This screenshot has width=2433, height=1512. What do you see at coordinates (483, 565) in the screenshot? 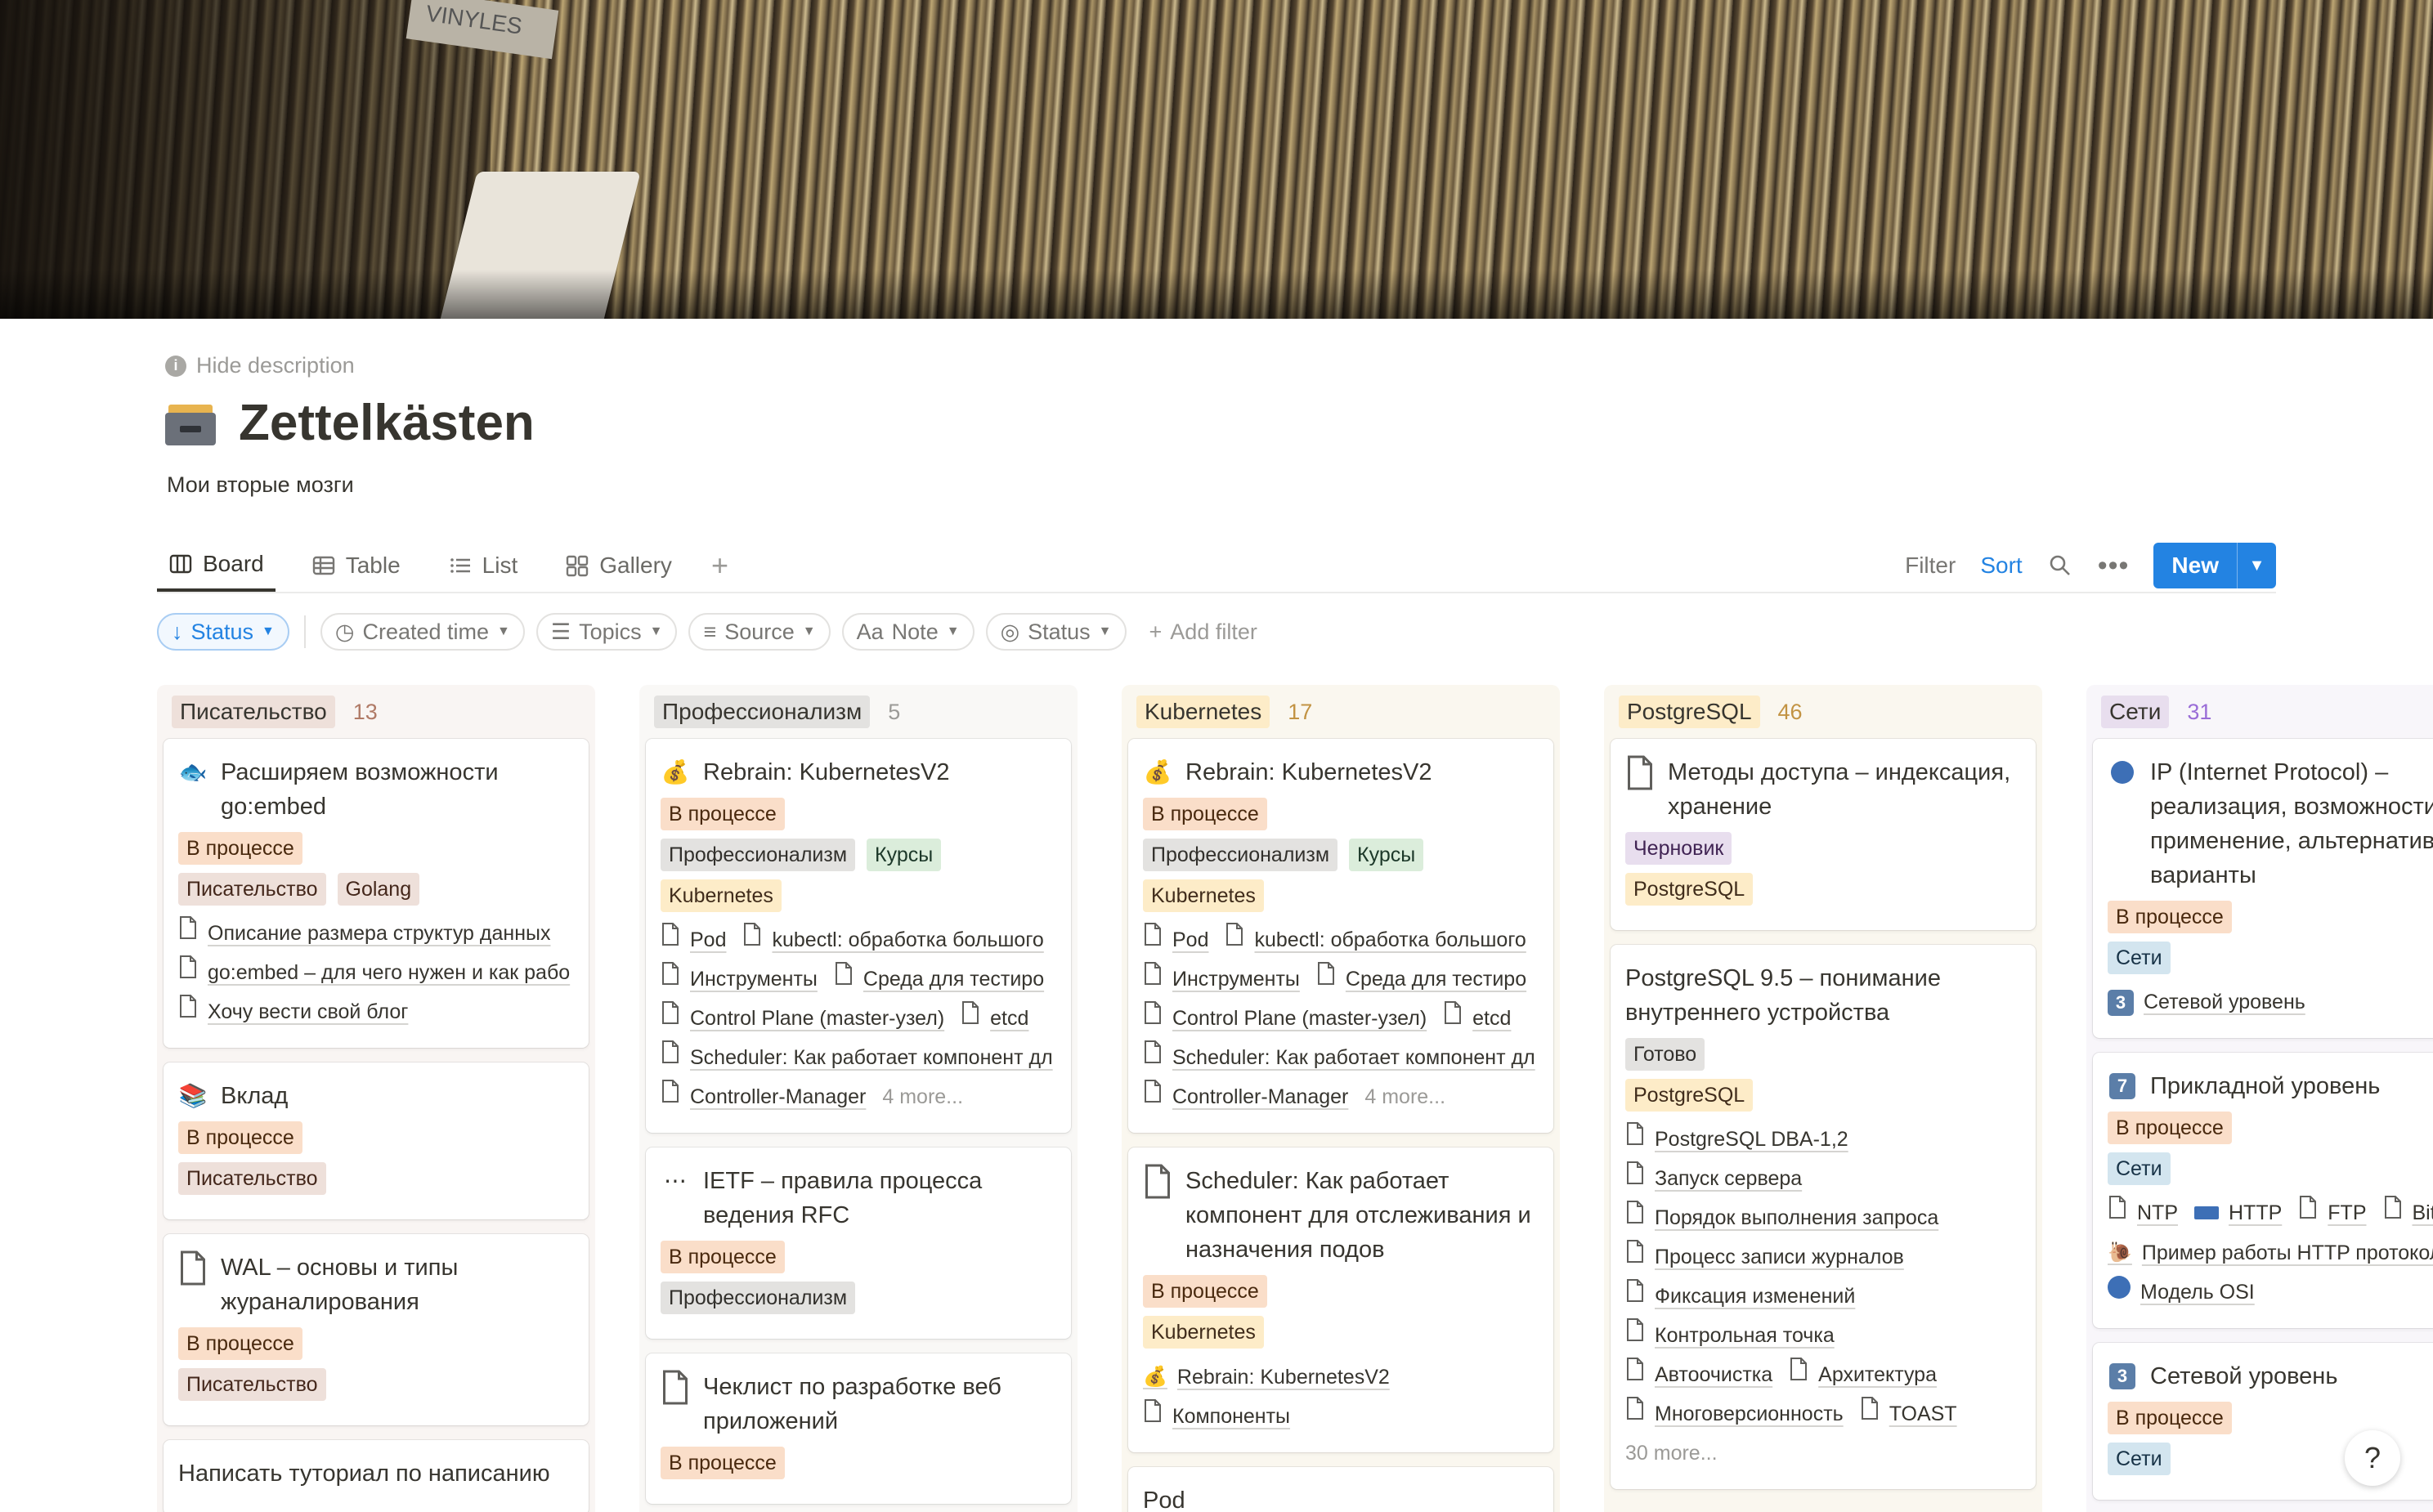
I see `tab-list: List` at bounding box center [483, 565].